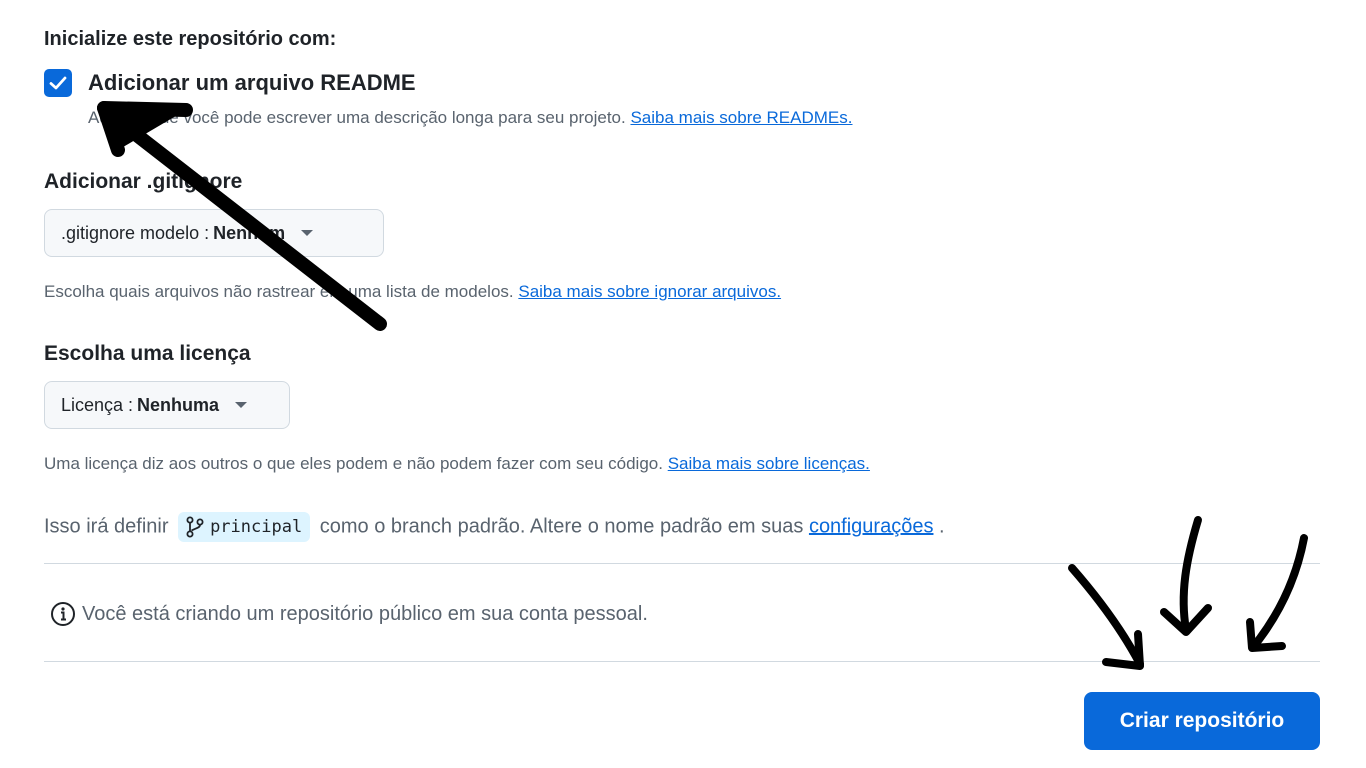 This screenshot has height=768, width=1366. I want to click on check-icon, so click(58, 83).